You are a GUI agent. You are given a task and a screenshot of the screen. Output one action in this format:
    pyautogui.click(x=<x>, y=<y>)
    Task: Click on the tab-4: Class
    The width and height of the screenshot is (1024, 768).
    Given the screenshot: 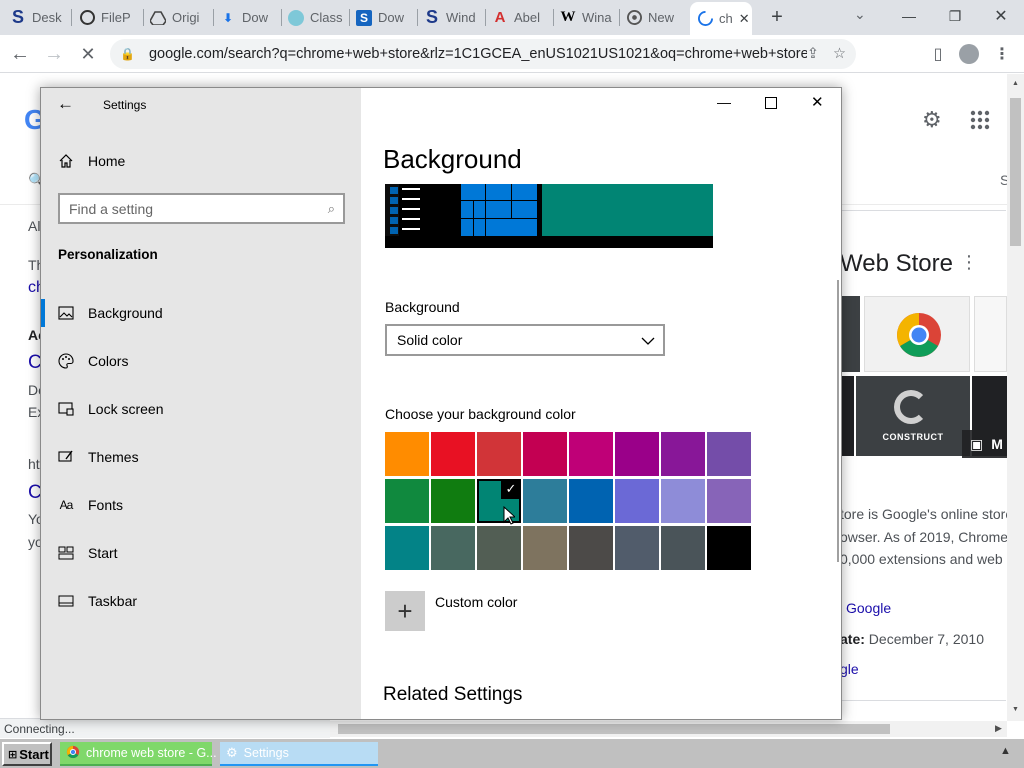 What is the action you would take?
    pyautogui.click(x=319, y=17)
    